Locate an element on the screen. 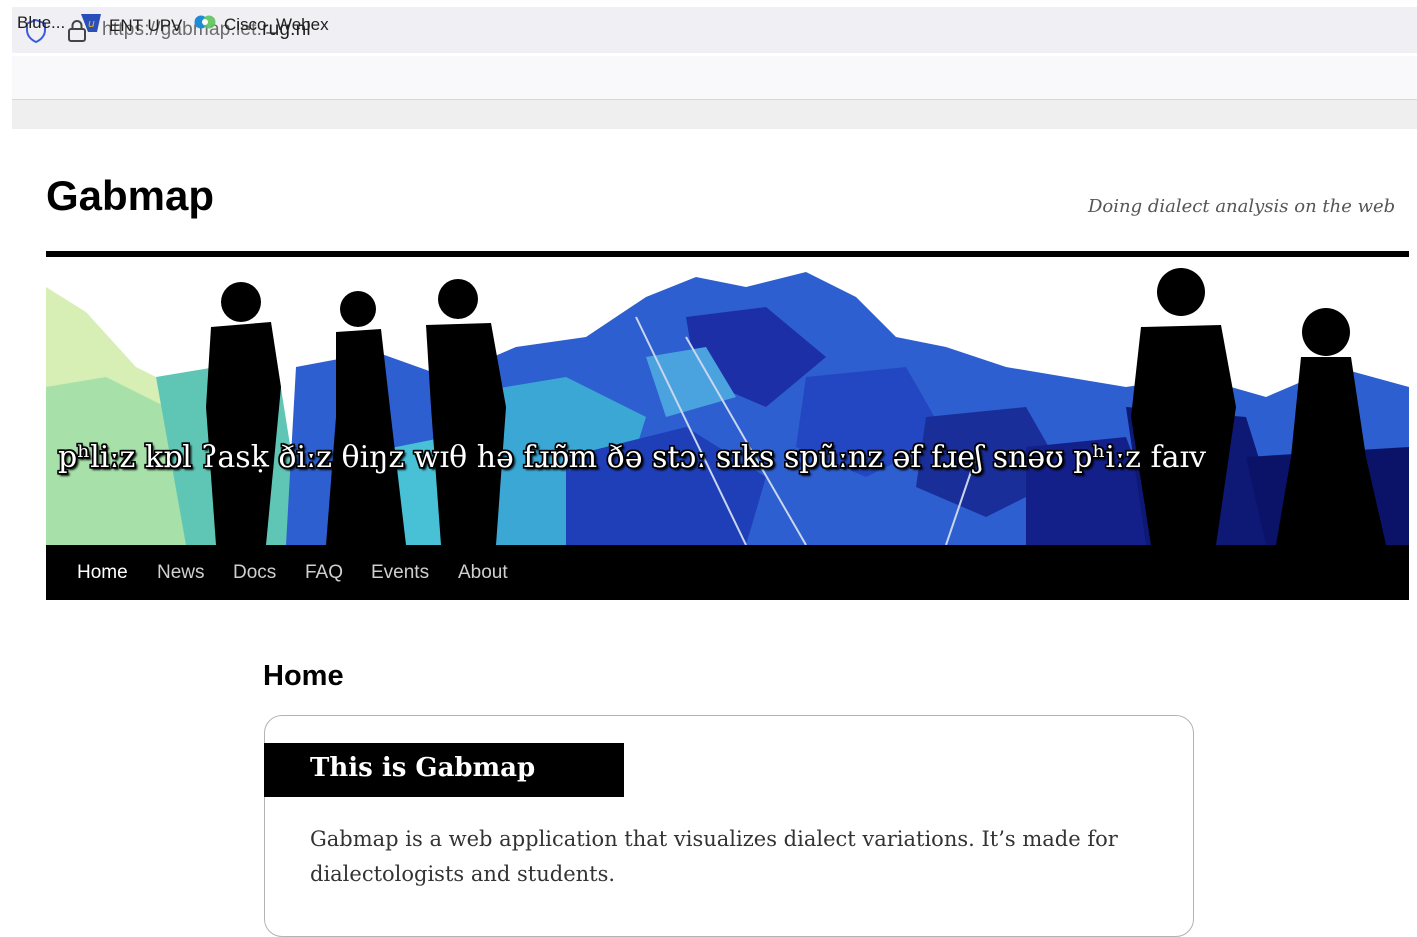 The width and height of the screenshot is (1417, 937). page-title: Home is located at coordinates (303, 676).